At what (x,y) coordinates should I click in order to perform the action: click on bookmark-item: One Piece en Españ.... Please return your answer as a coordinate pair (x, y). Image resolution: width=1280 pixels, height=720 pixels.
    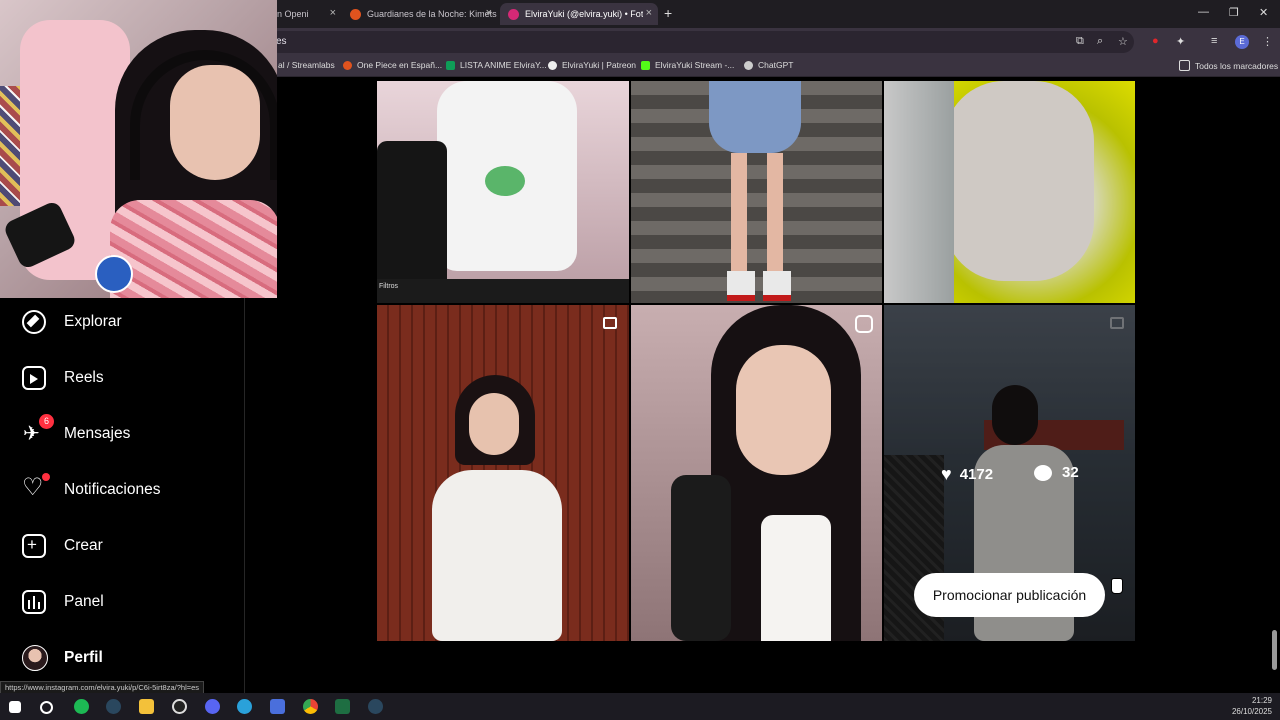
    Looking at the image, I should click on (392, 65).